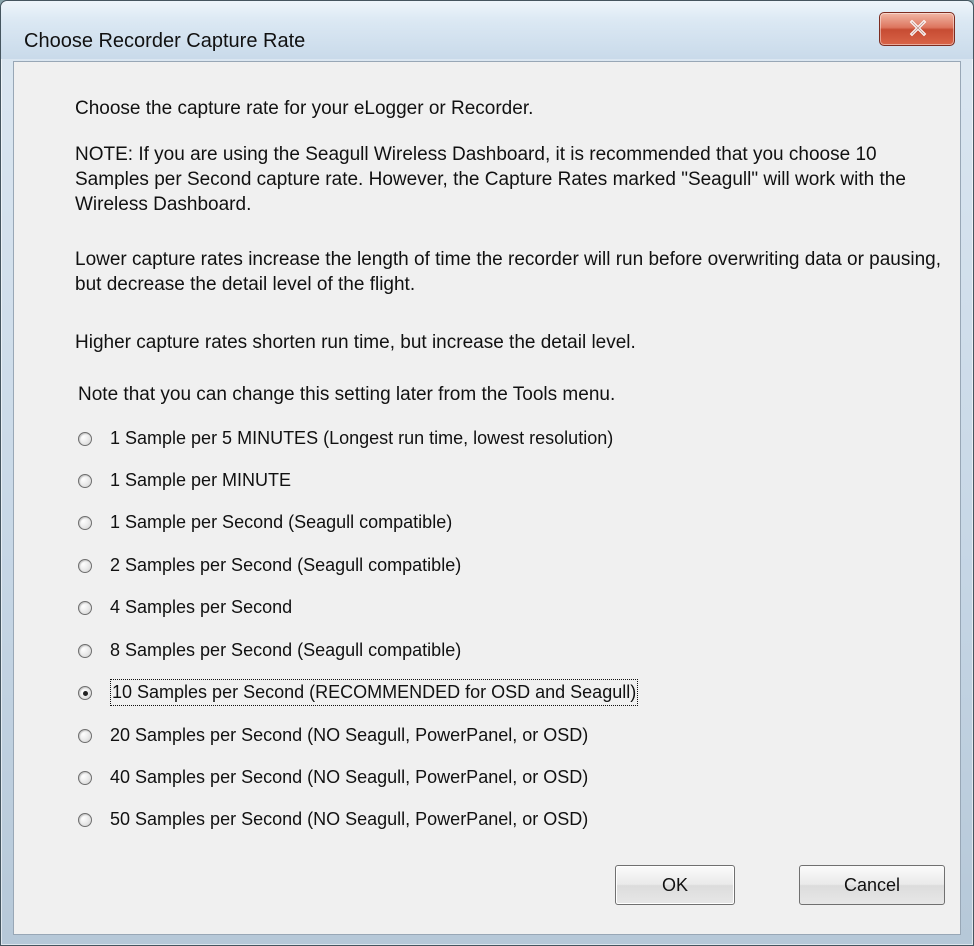  What do you see at coordinates (423, 610) in the screenshot?
I see `radio-option-4-samples-per-second: 4 Samples per Second` at bounding box center [423, 610].